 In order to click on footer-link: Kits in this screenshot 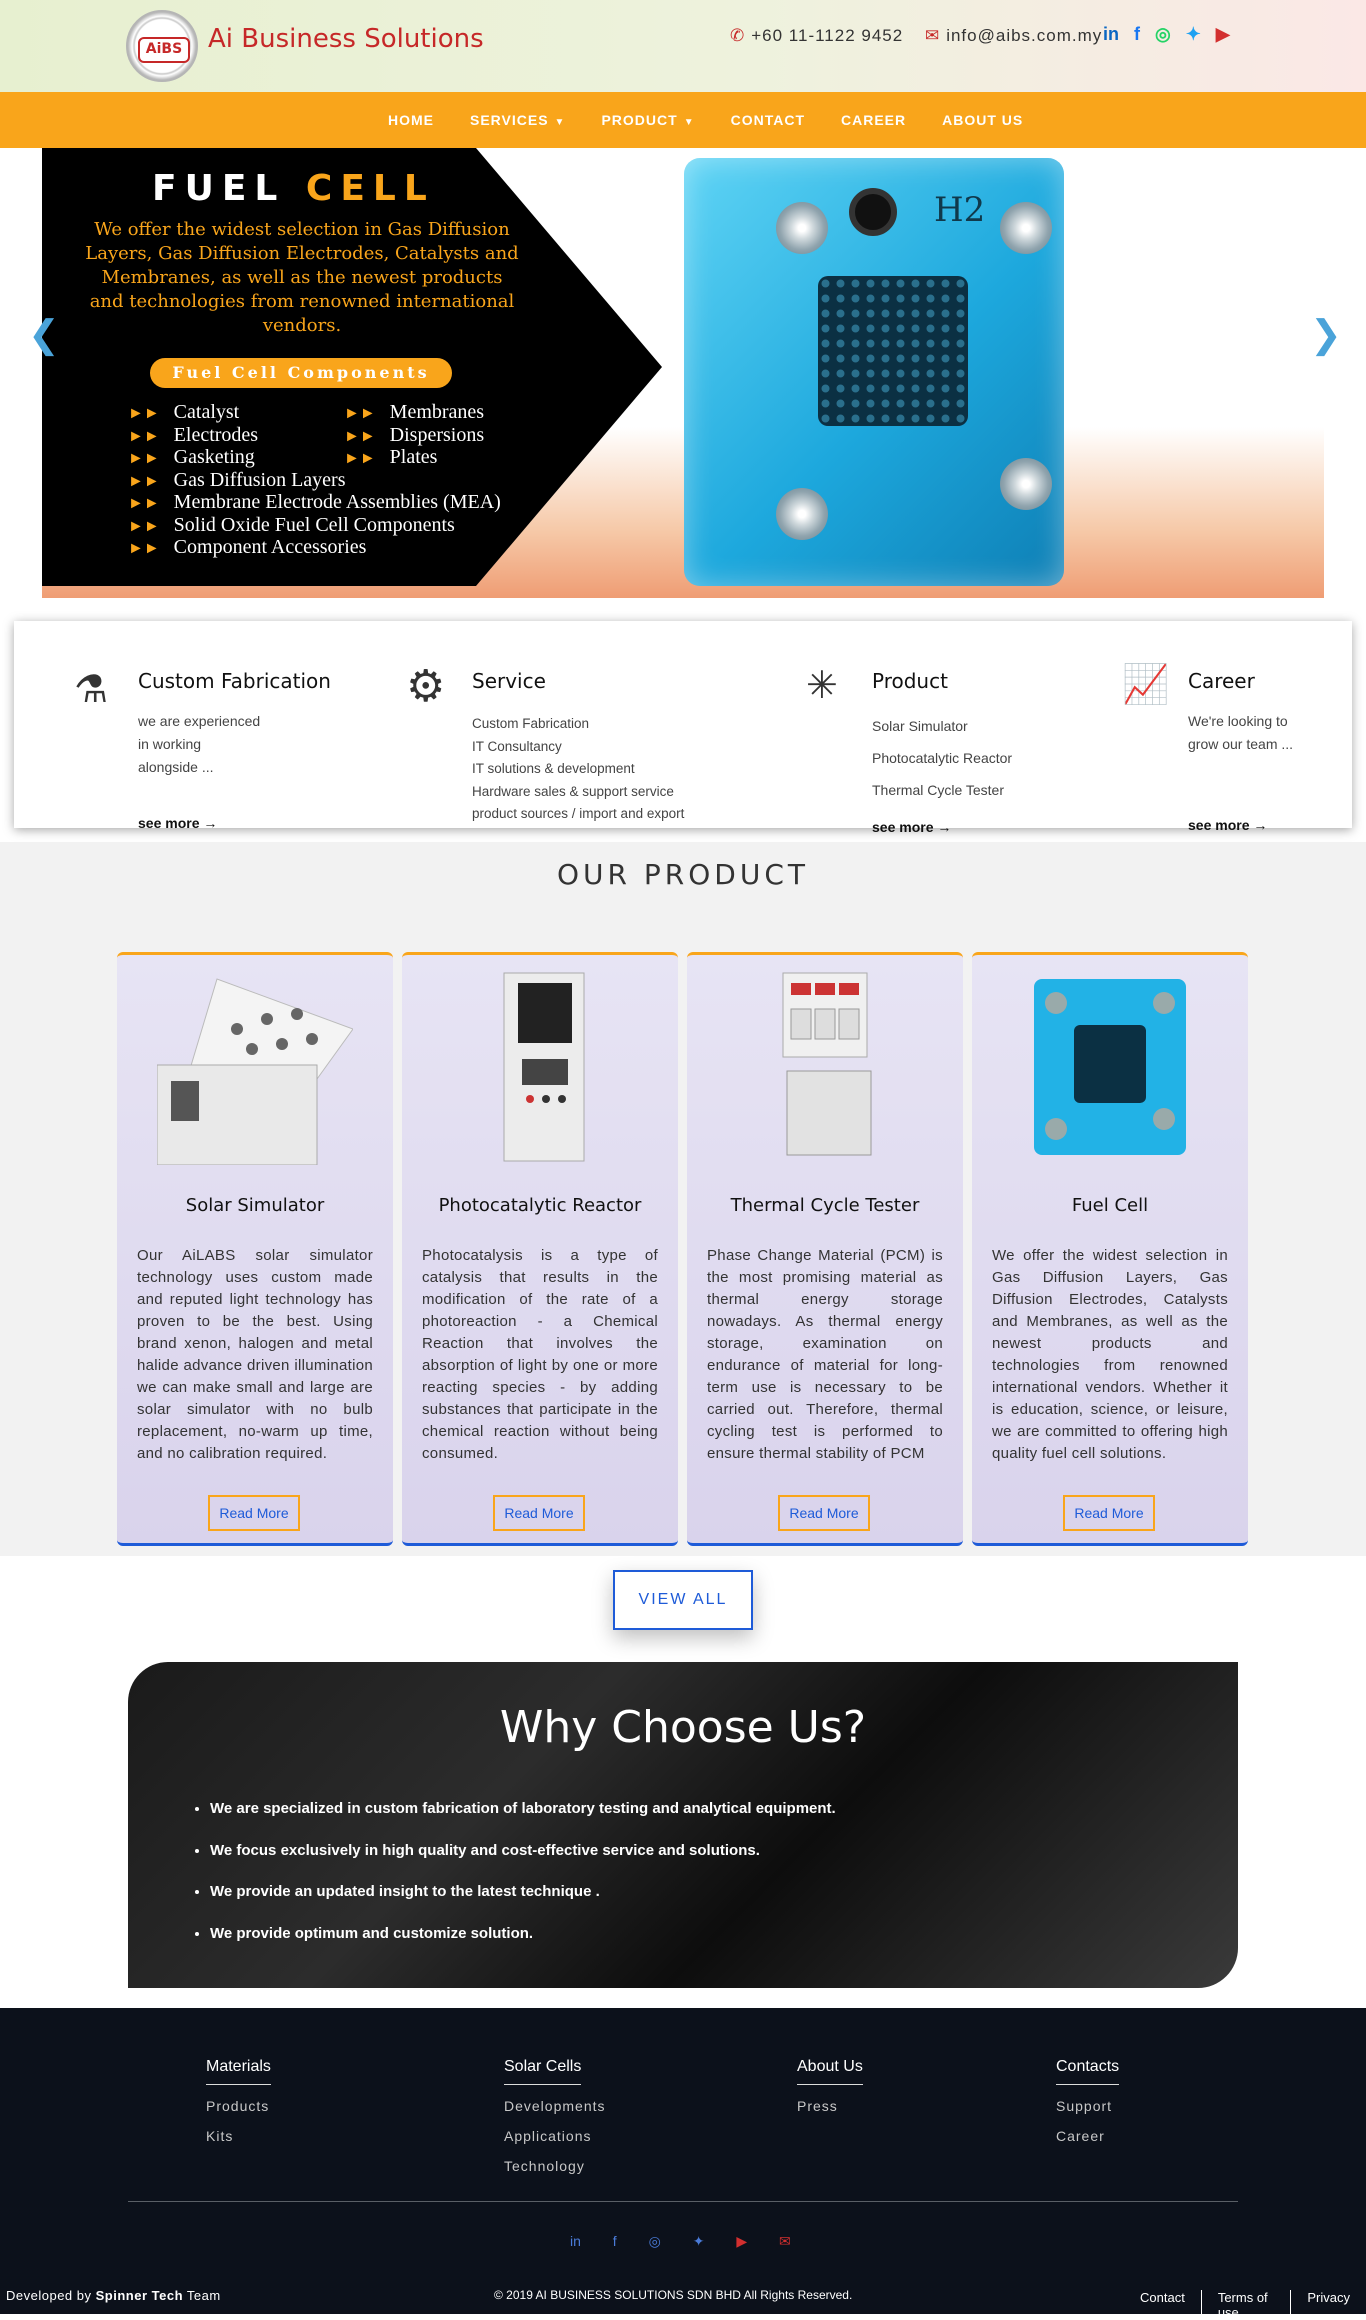, I will do `click(238, 2136)`.